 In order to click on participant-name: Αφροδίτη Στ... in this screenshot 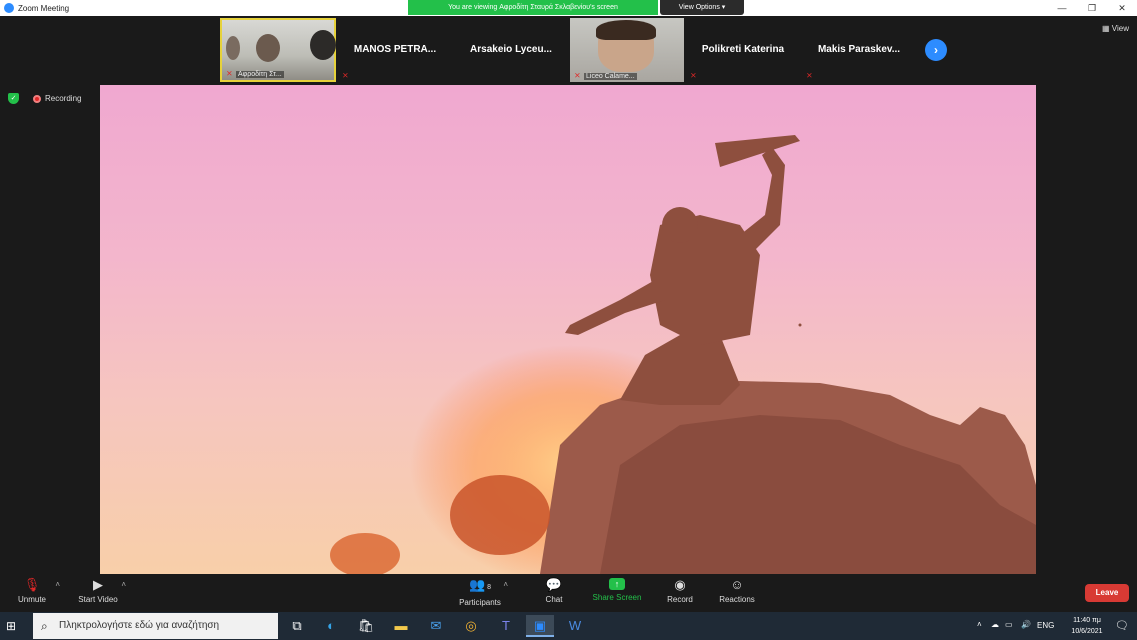, I will do `click(260, 74)`.